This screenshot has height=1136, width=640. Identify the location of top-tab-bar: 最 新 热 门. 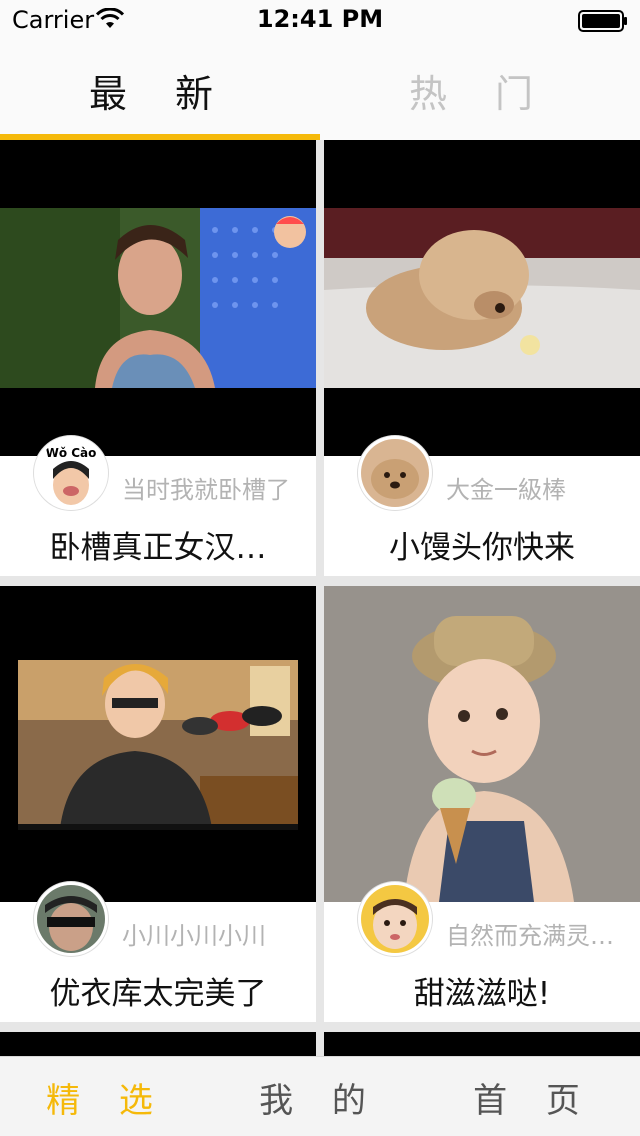
(320, 90).